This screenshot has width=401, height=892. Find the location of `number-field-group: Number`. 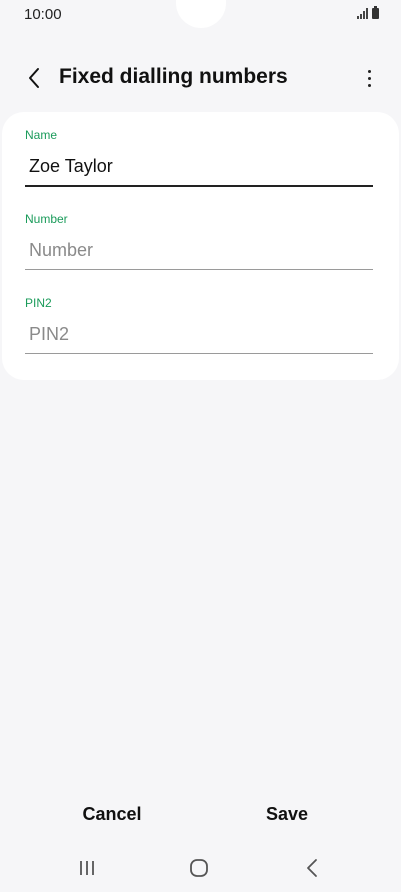

number-field-group: Number is located at coordinates (199, 241).